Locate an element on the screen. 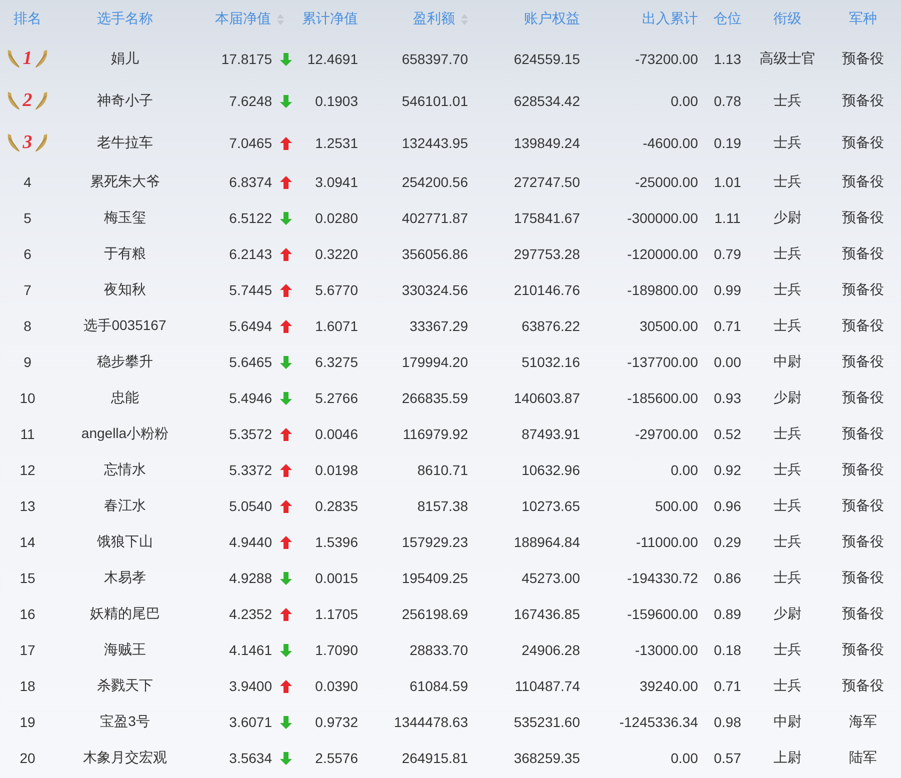  table-cell: 4.1461 is located at coordinates (250, 650).